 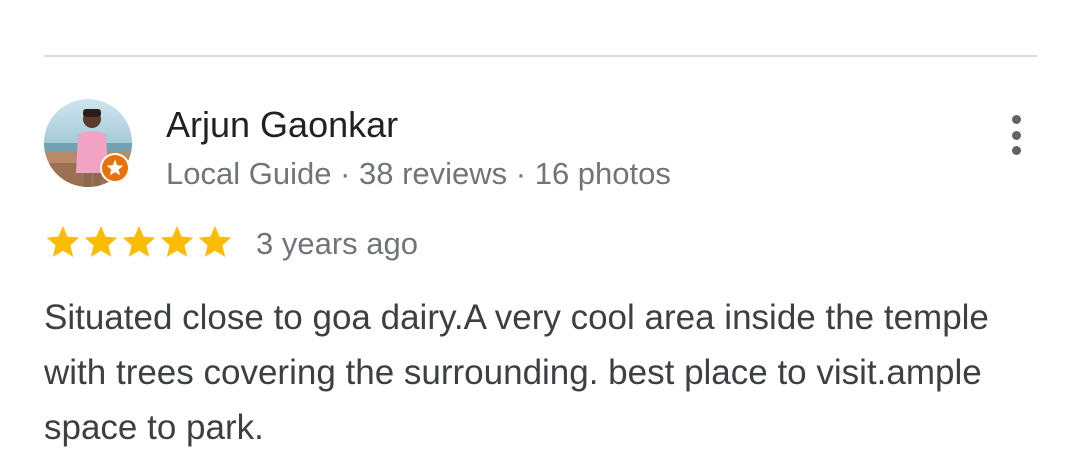 I want to click on local-guide-star-icon, so click(x=115, y=168).